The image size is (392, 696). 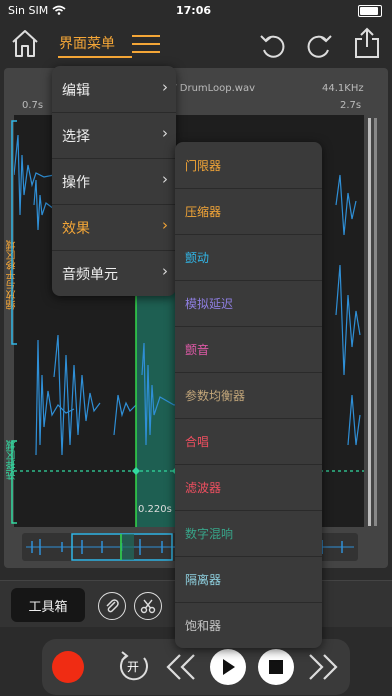 I want to click on cut-button, so click(x=148, y=606).